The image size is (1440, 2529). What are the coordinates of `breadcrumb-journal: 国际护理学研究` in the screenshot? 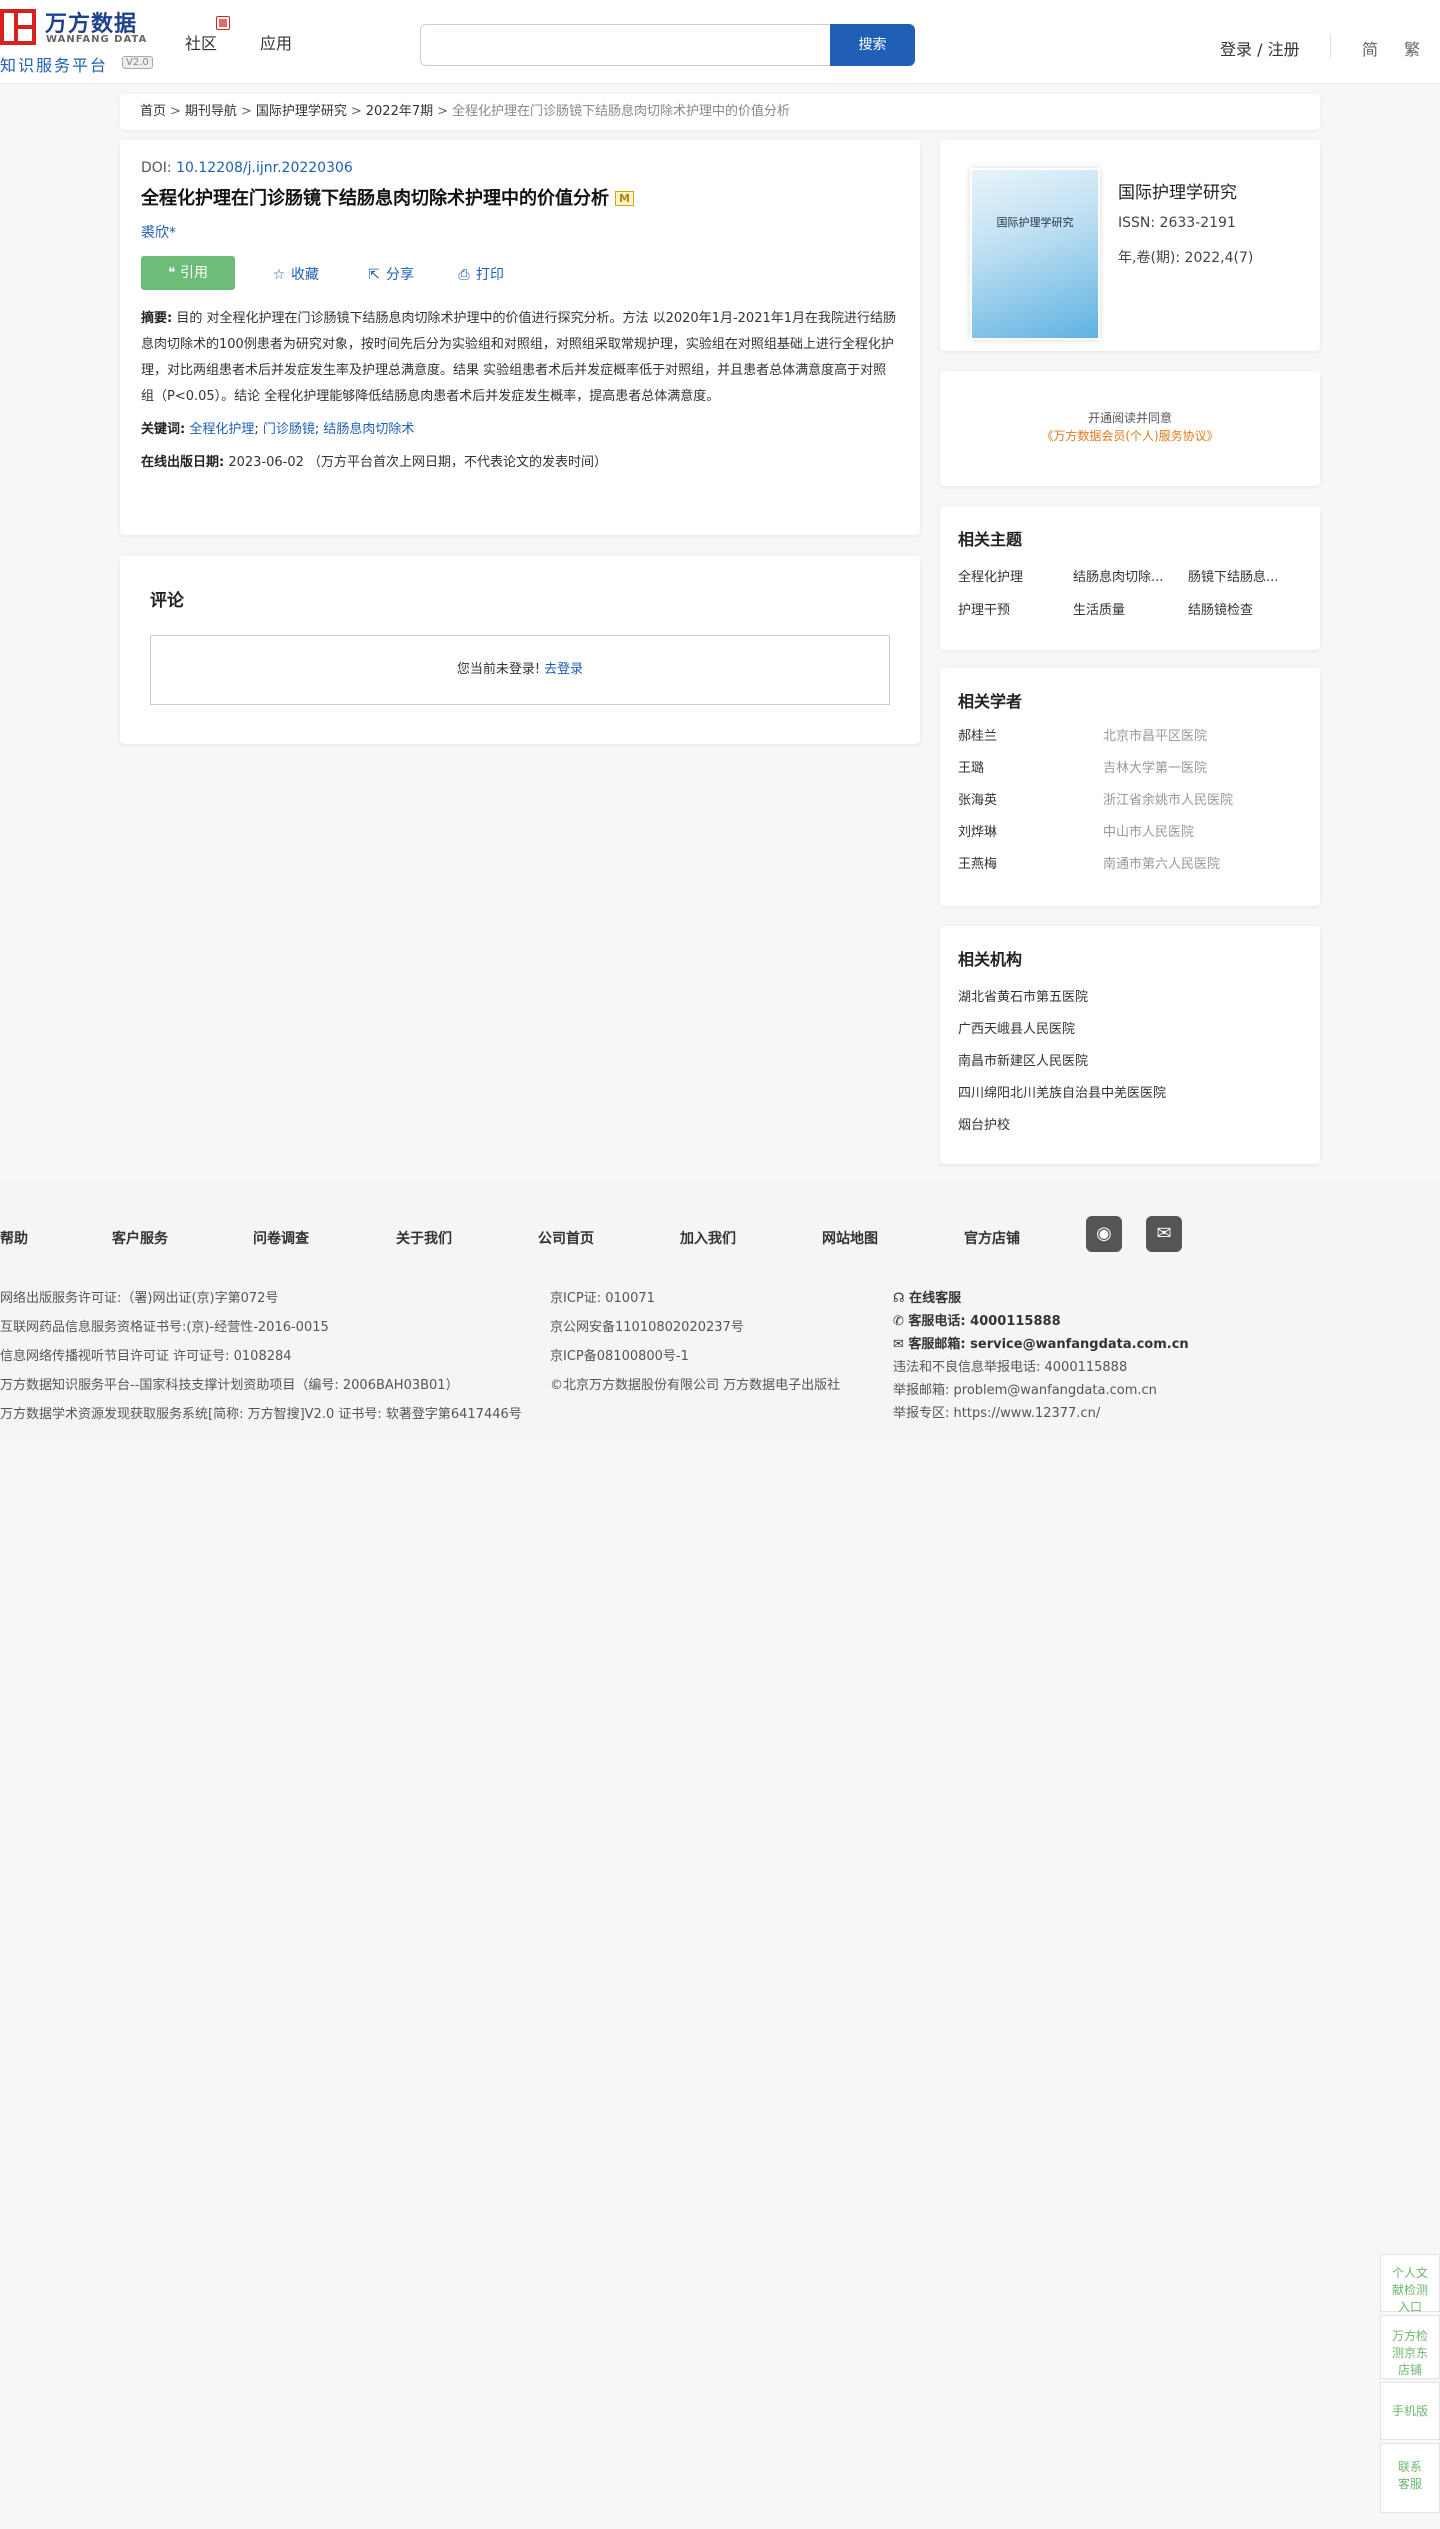 It's located at (301, 111).